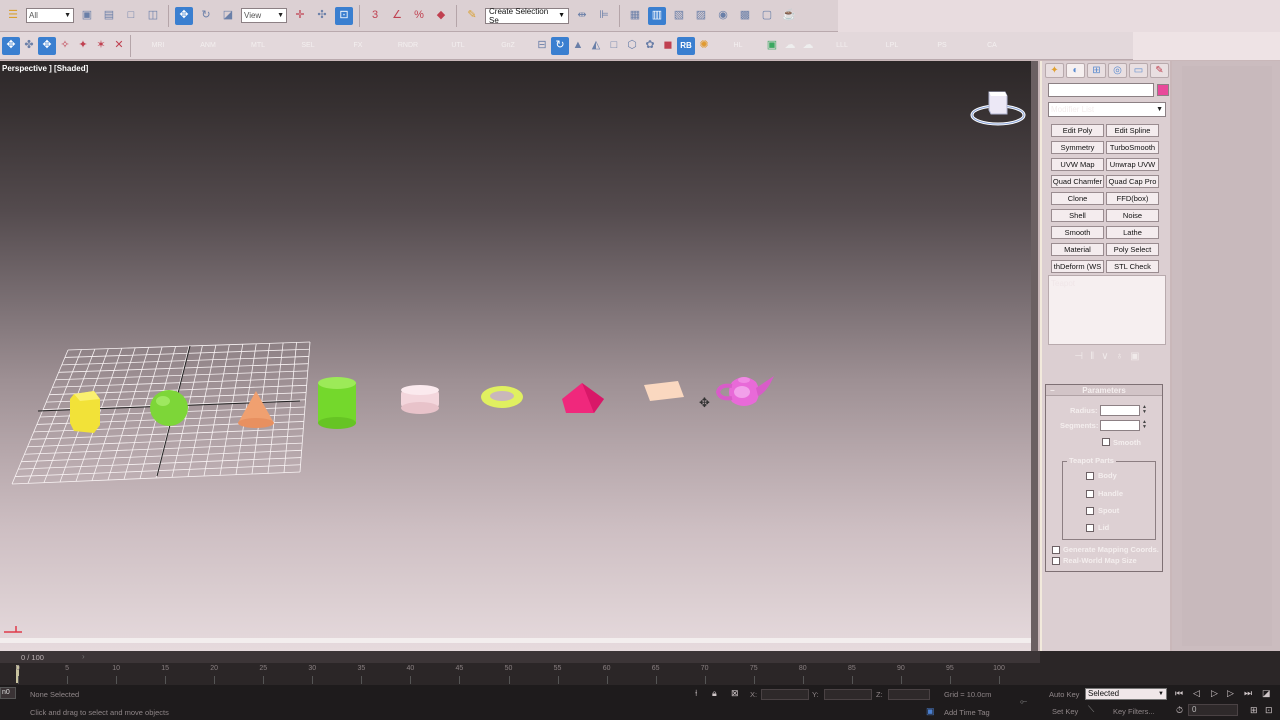  I want to click on align-icon: ⊫, so click(604, 16).